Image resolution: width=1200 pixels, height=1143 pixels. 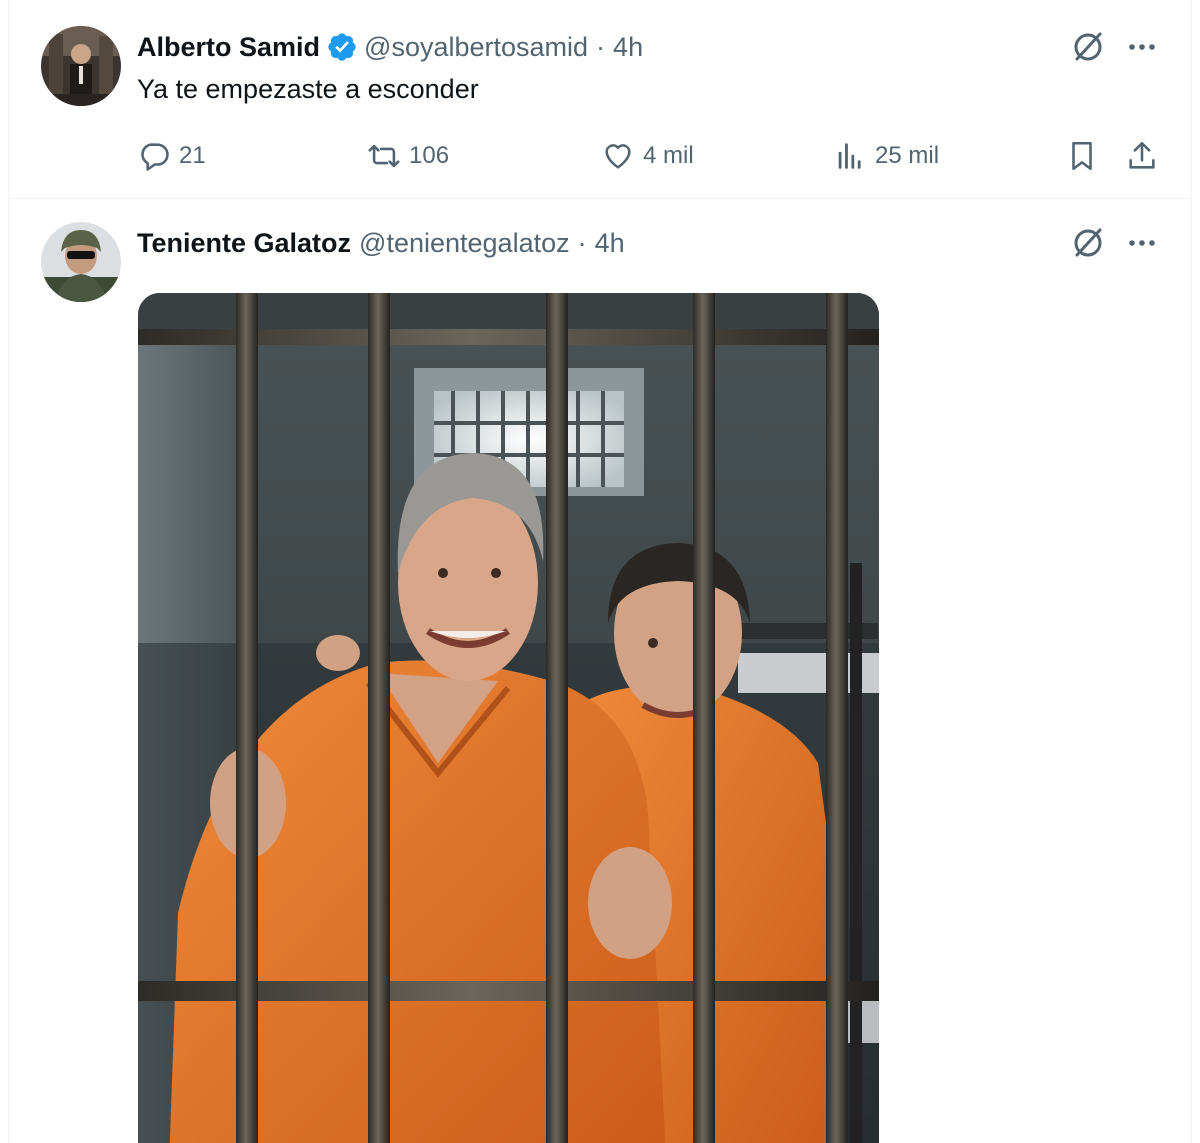 I want to click on reply-icon, so click(x=155, y=157).